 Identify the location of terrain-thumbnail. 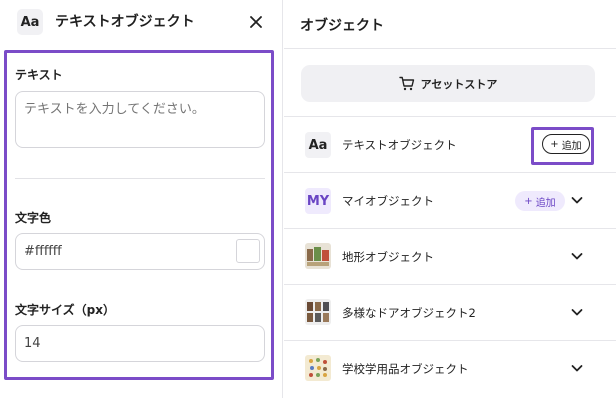
(318, 256).